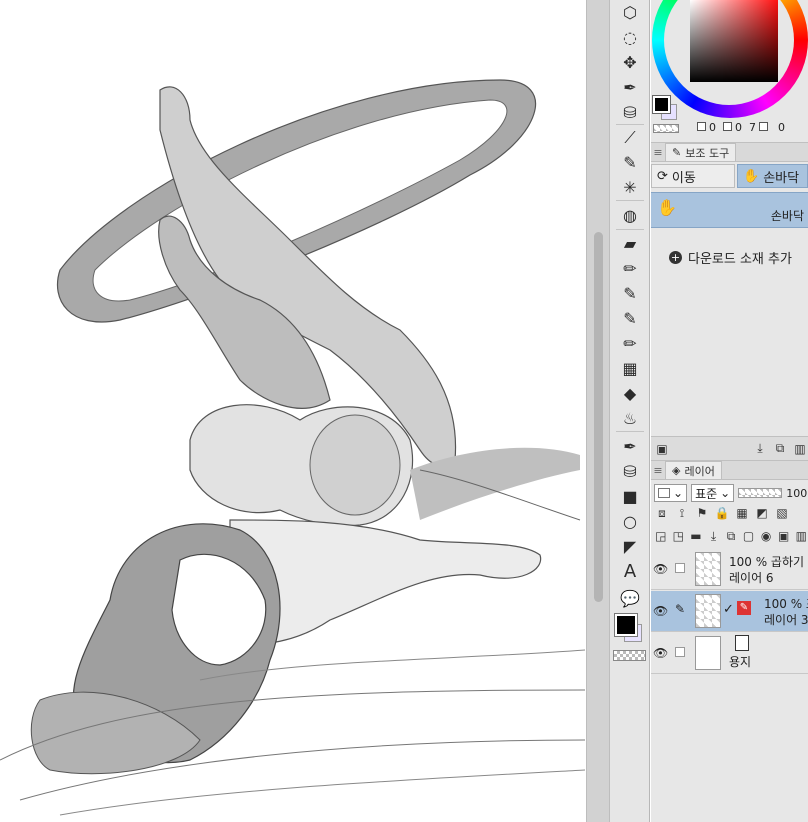 The image size is (808, 822). What do you see at coordinates (671, 493) in the screenshot?
I see `layer-color-select: ⌄` at bounding box center [671, 493].